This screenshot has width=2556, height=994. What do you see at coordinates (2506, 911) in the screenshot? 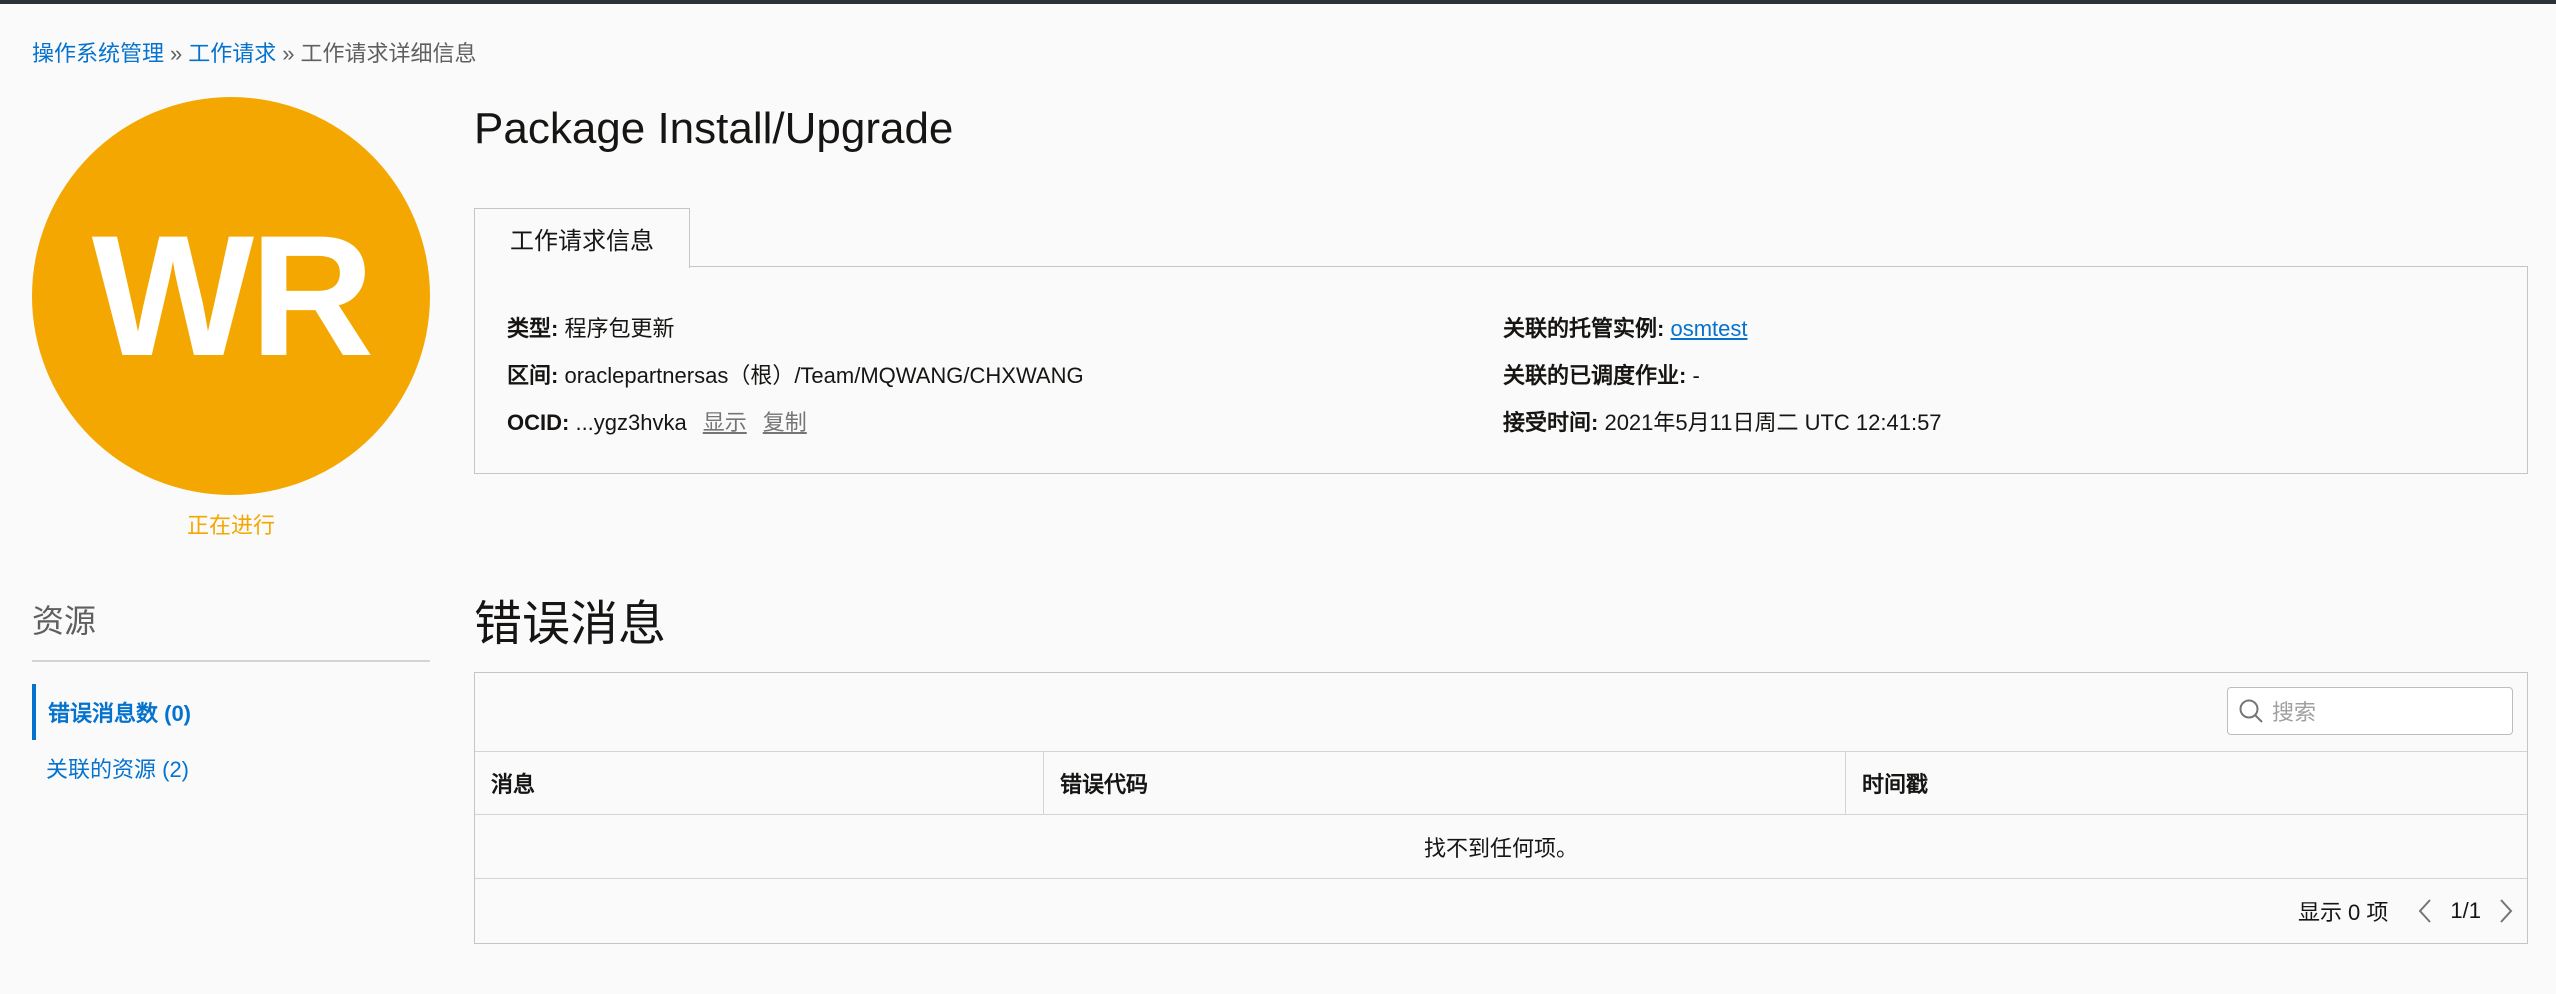
I see `chevron-right-icon` at bounding box center [2506, 911].